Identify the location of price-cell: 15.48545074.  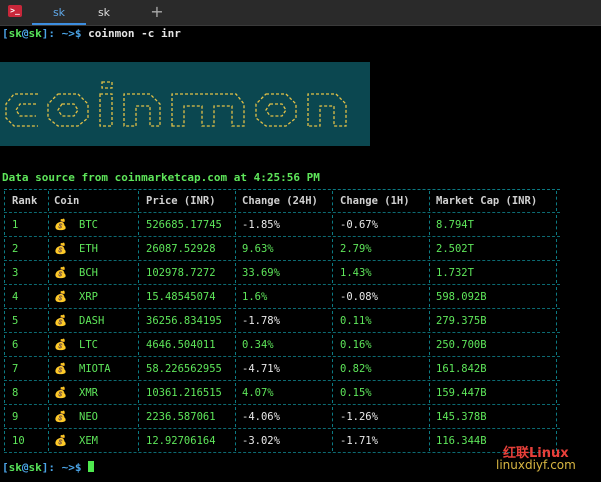
(181, 297).